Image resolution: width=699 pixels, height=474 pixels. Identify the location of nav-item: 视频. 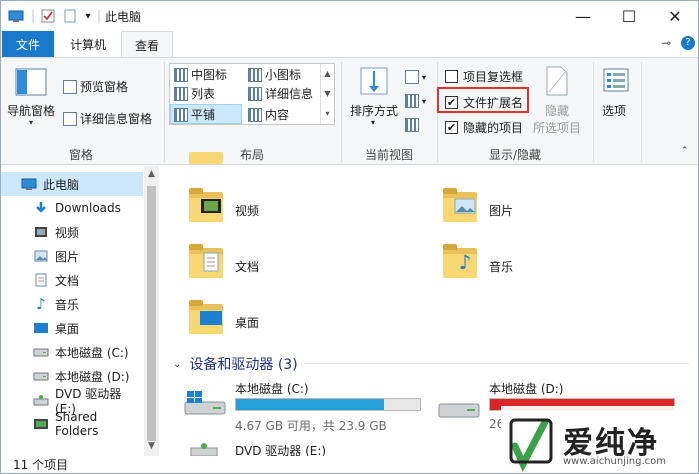
(72, 232).